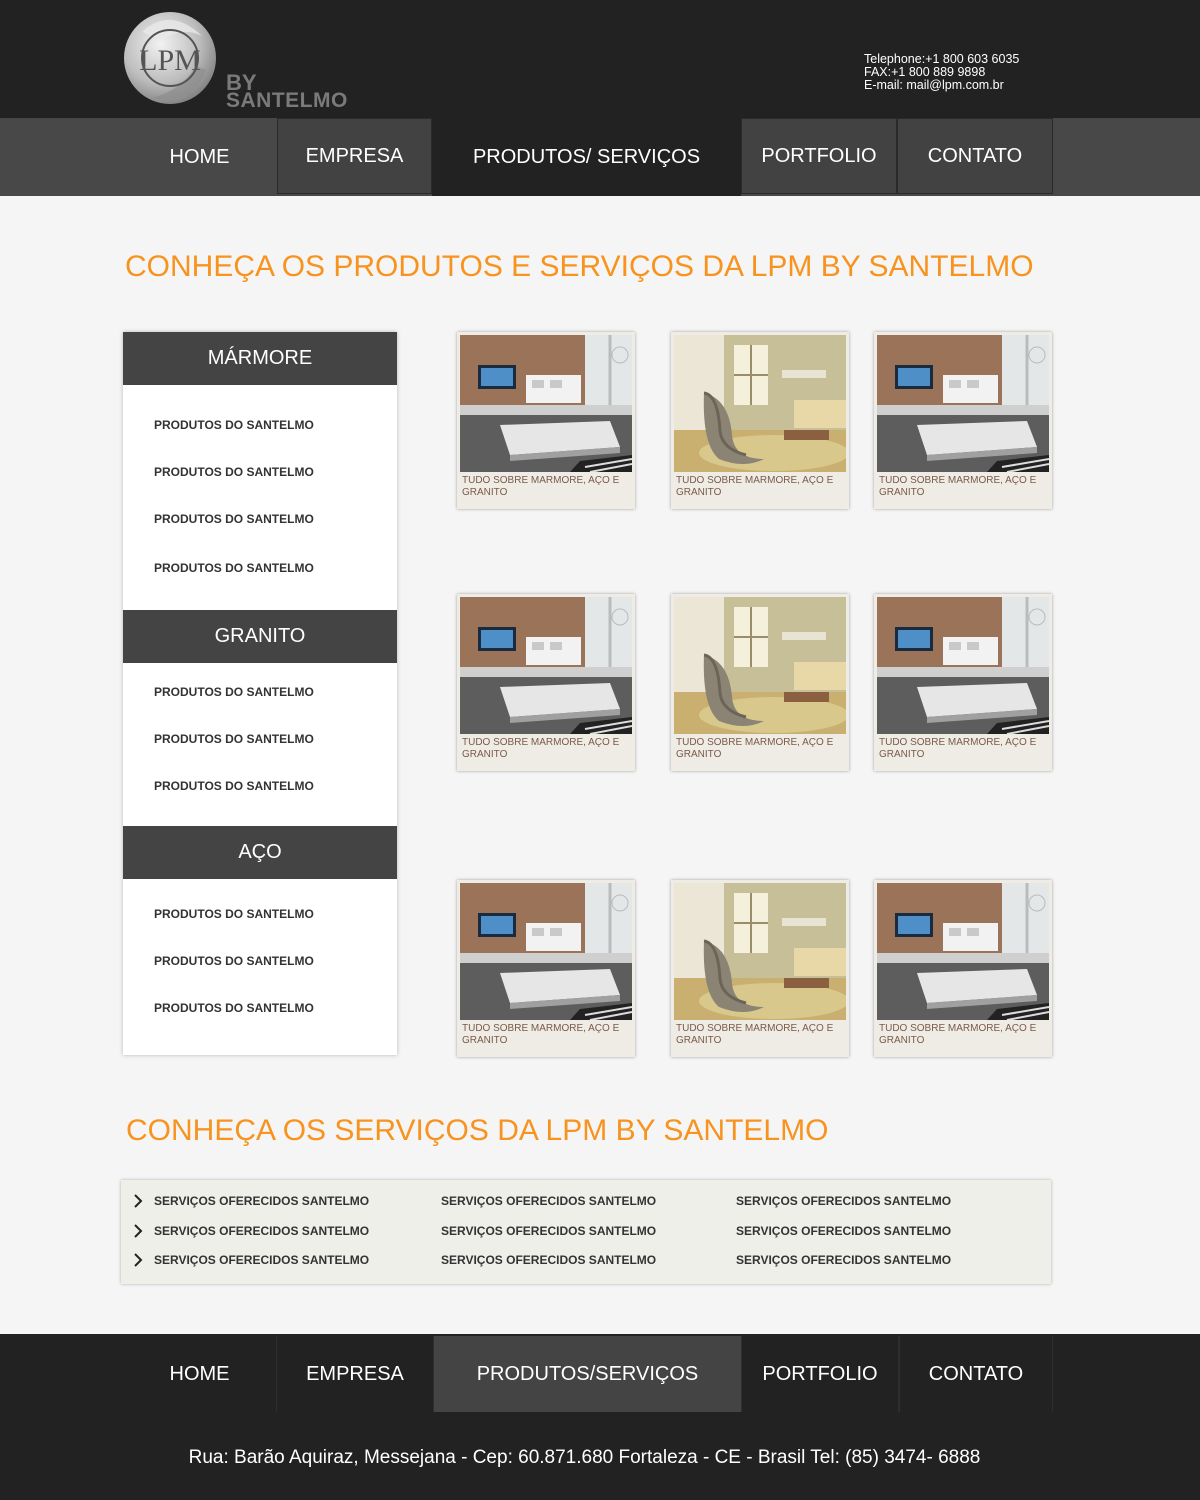  I want to click on category-aco: AÇO, so click(260, 852).